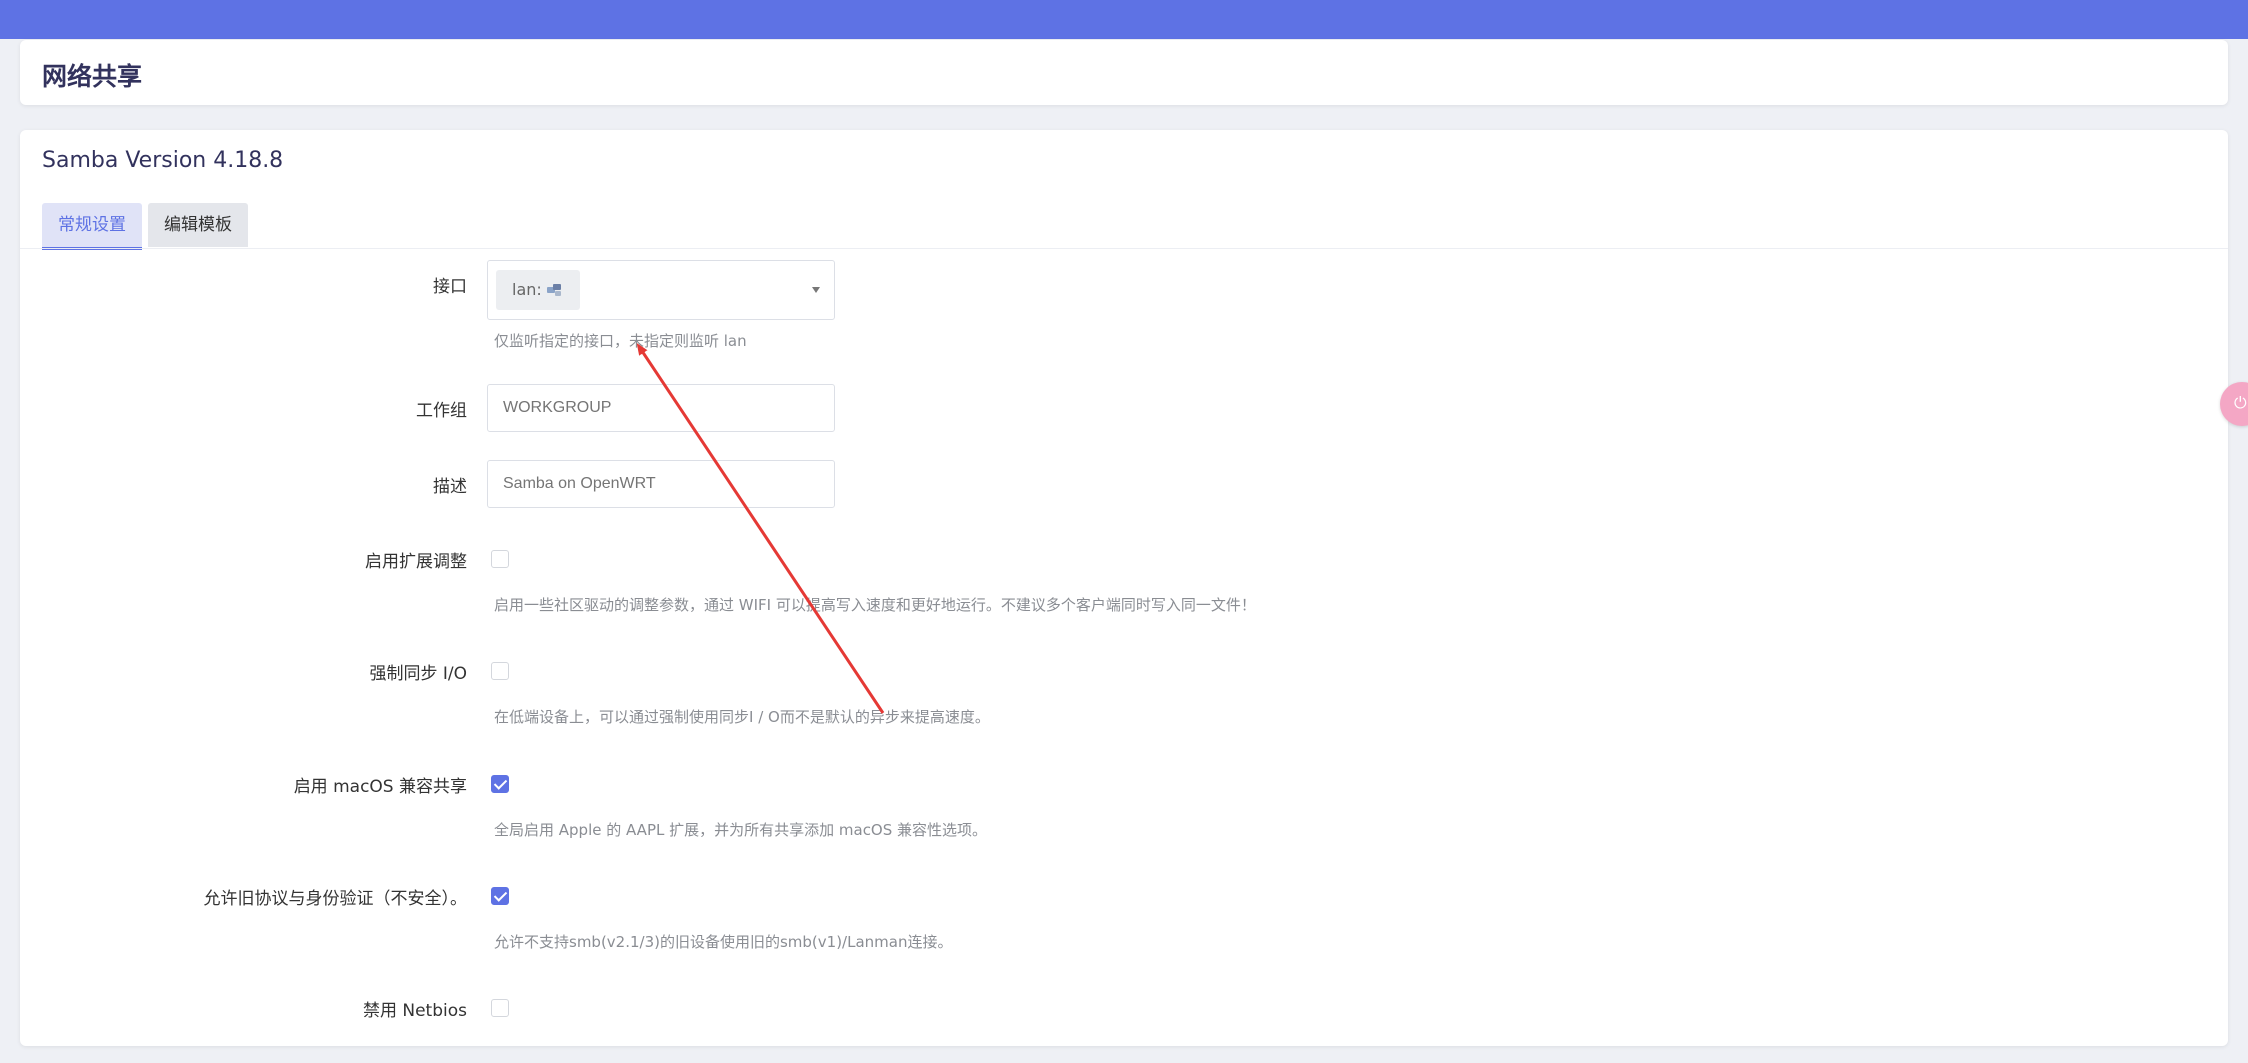  Describe the element at coordinates (198, 225) in the screenshot. I see `tab-edit-template: 编辑模板` at that location.